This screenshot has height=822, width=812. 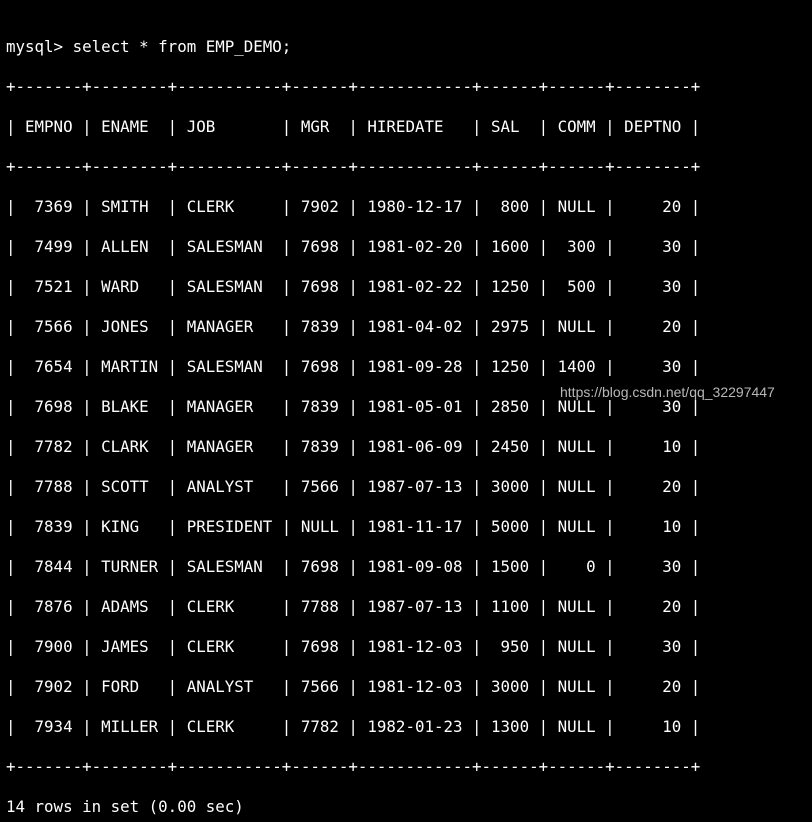 I want to click on mysql-prompt-line: mysql> select * from EMP_DEMO;, so click(x=149, y=46).